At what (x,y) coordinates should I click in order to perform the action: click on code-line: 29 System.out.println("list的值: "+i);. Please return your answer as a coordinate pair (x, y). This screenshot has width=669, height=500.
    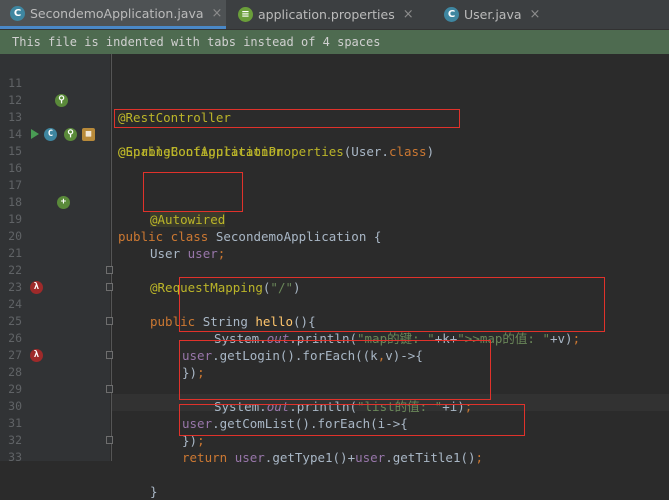
    Looking at the image, I should click on (334, 389).